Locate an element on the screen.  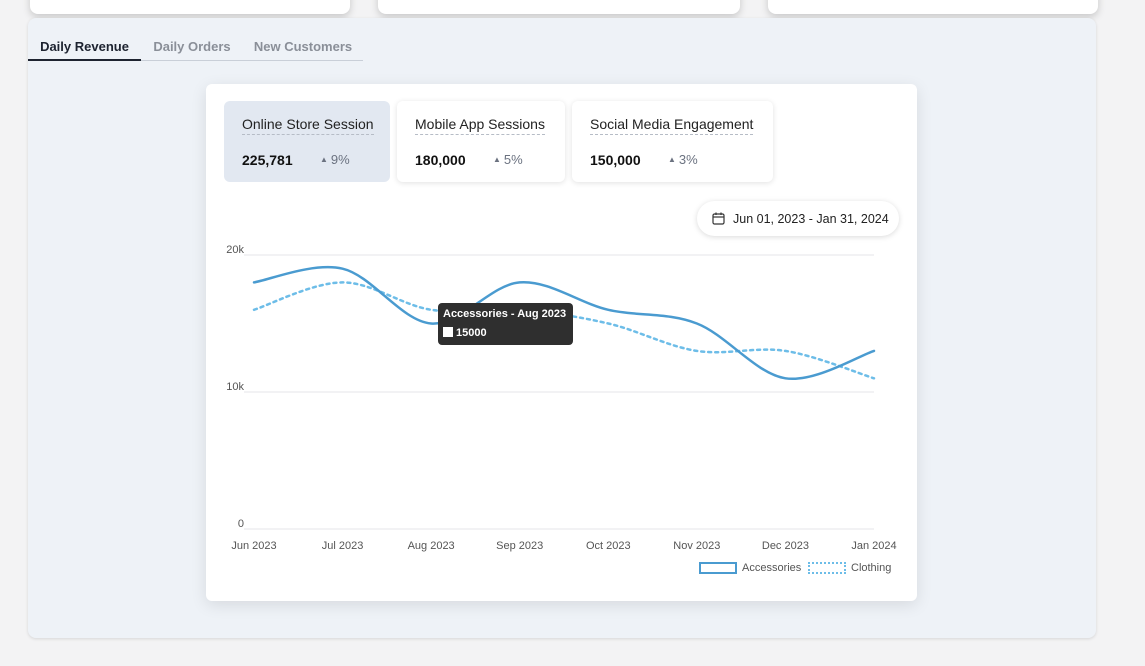
x-tick-label: Jan 2024 is located at coordinates (873, 546).